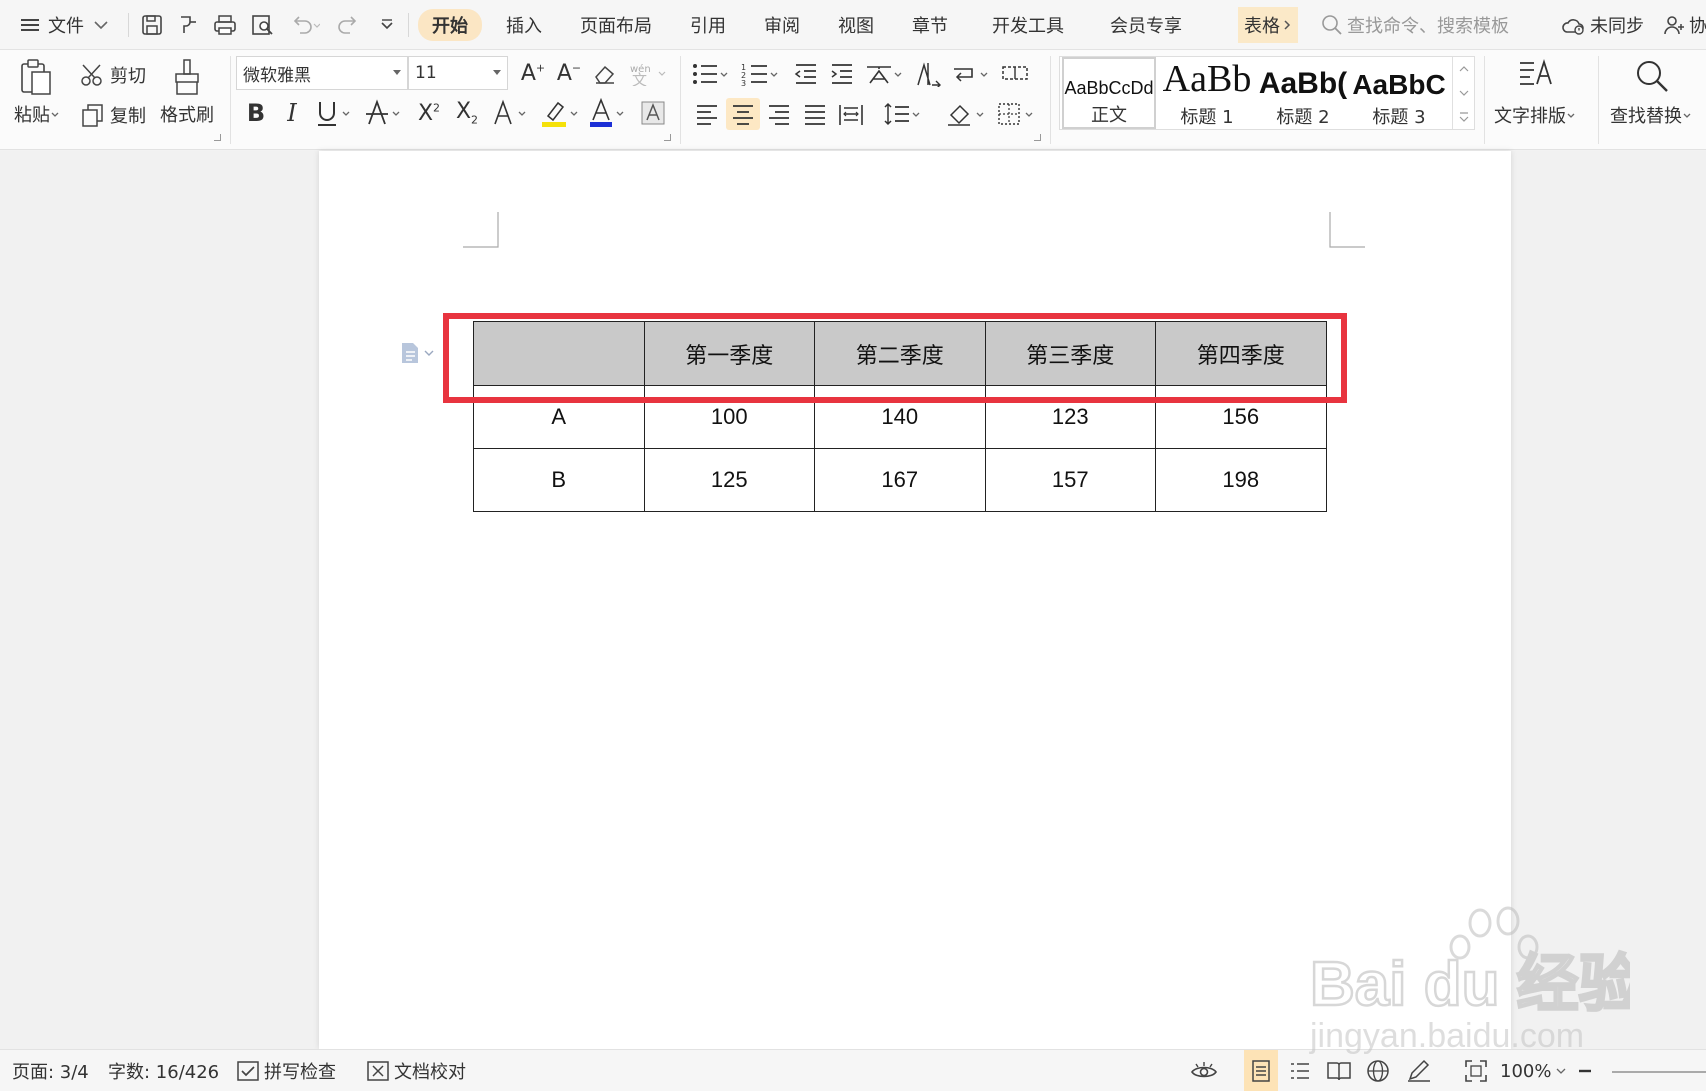 Image resolution: width=1706 pixels, height=1091 pixels. What do you see at coordinates (653, 113) in the screenshot?
I see `character-shading-button` at bounding box center [653, 113].